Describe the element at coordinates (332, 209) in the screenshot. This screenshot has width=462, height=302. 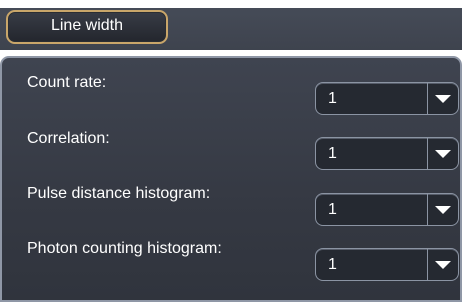
I see `pulse-distance-histogram-value: 1` at that location.